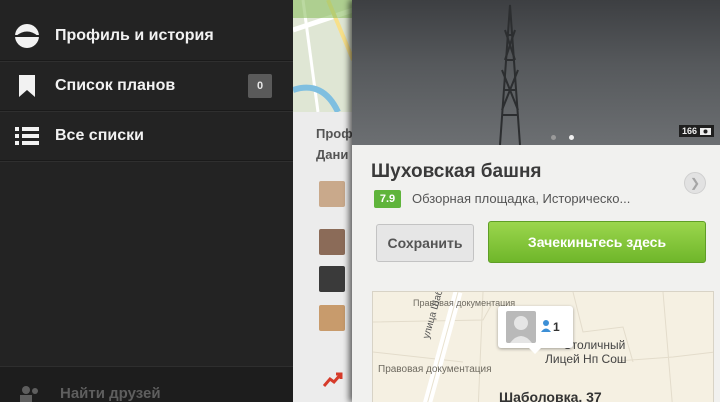 The image size is (720, 402). I want to click on pager-dot-active, so click(572, 137).